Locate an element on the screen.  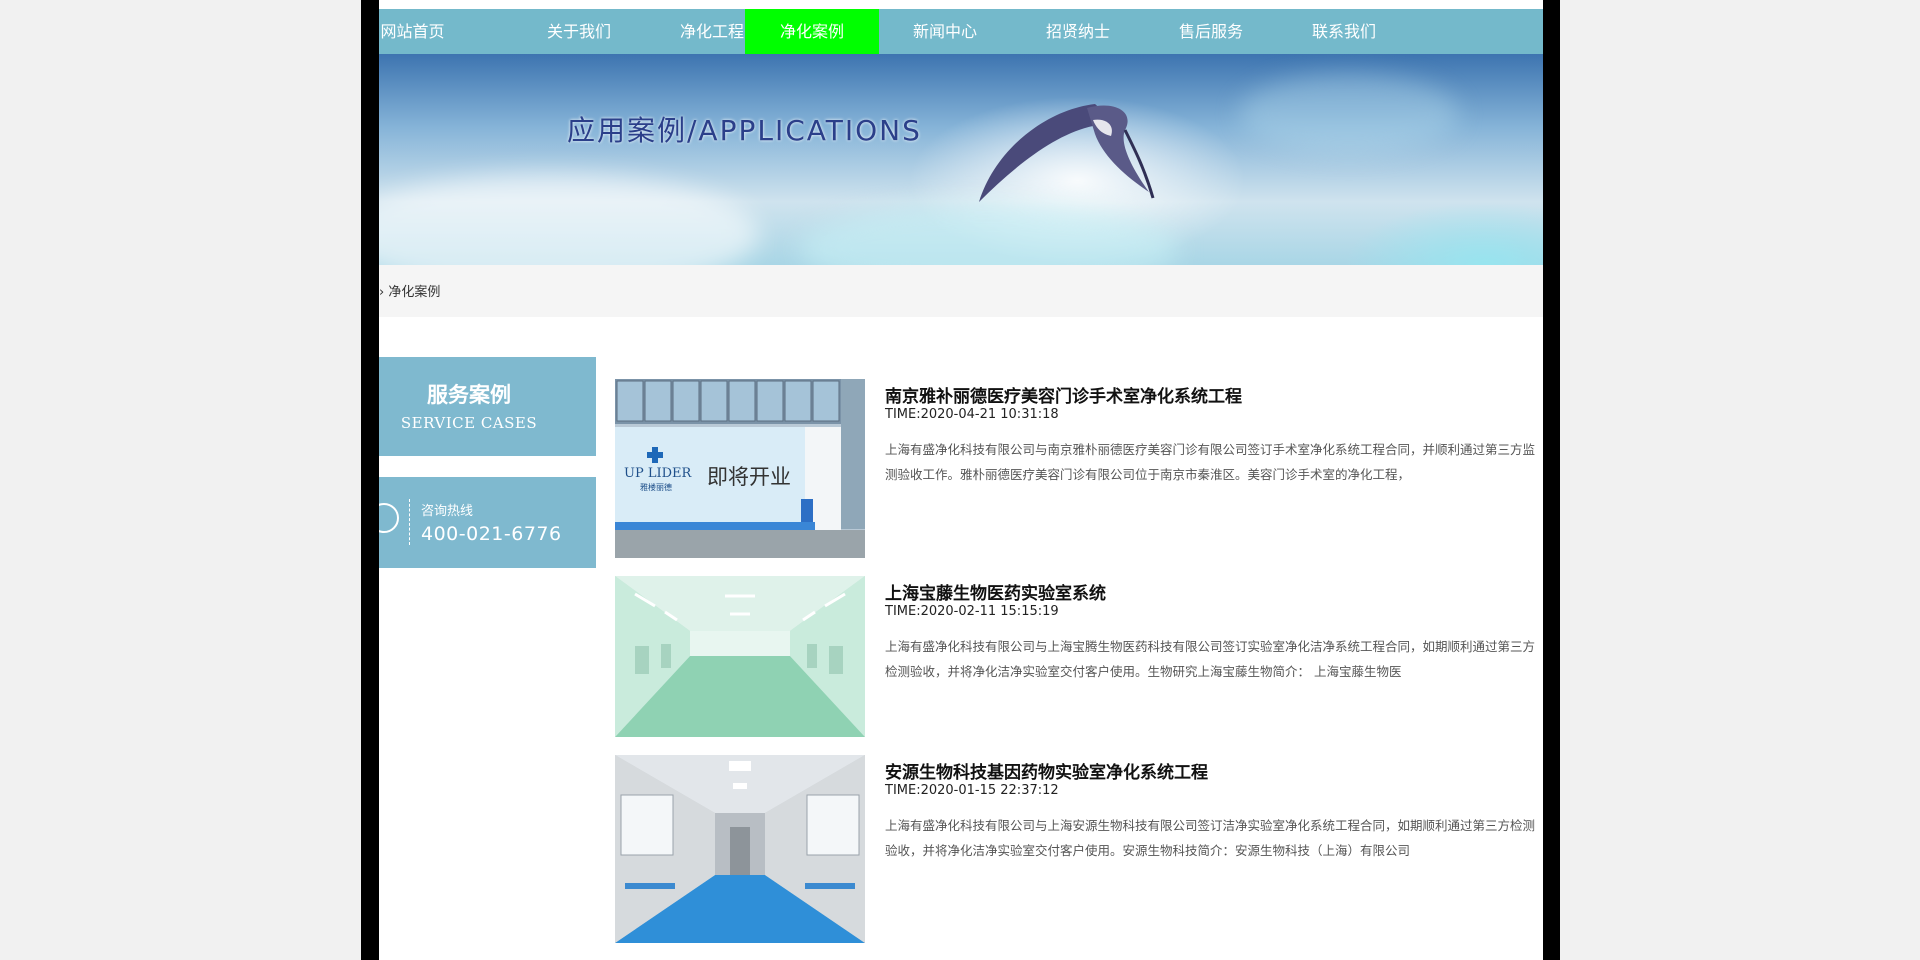
contact-divider is located at coordinates (410, 522).